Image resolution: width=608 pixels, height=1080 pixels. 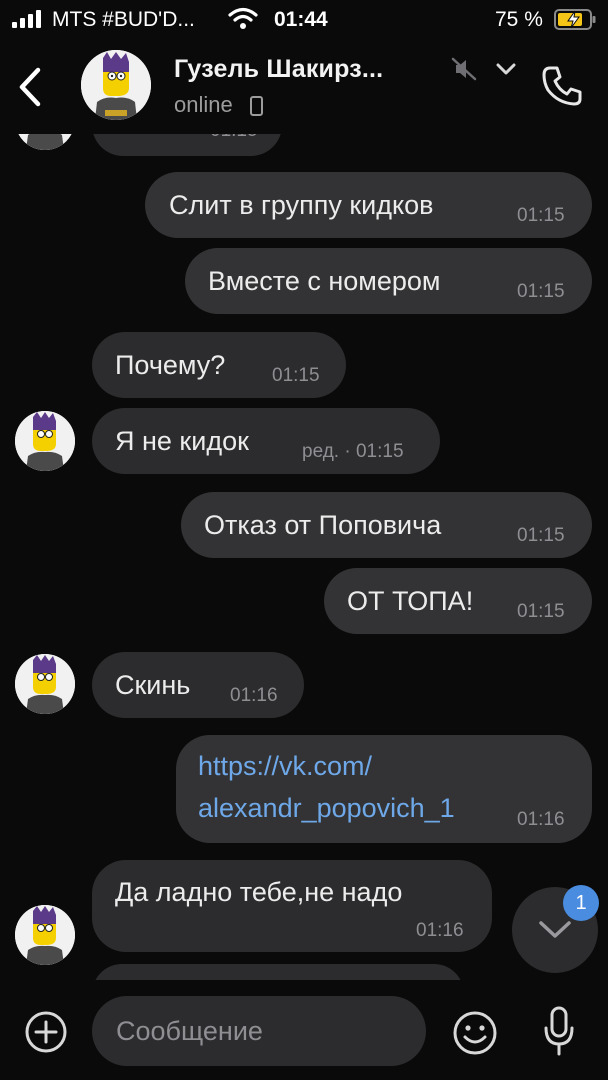 I want to click on message-text: Слит в группу кидков, so click(x=301, y=205).